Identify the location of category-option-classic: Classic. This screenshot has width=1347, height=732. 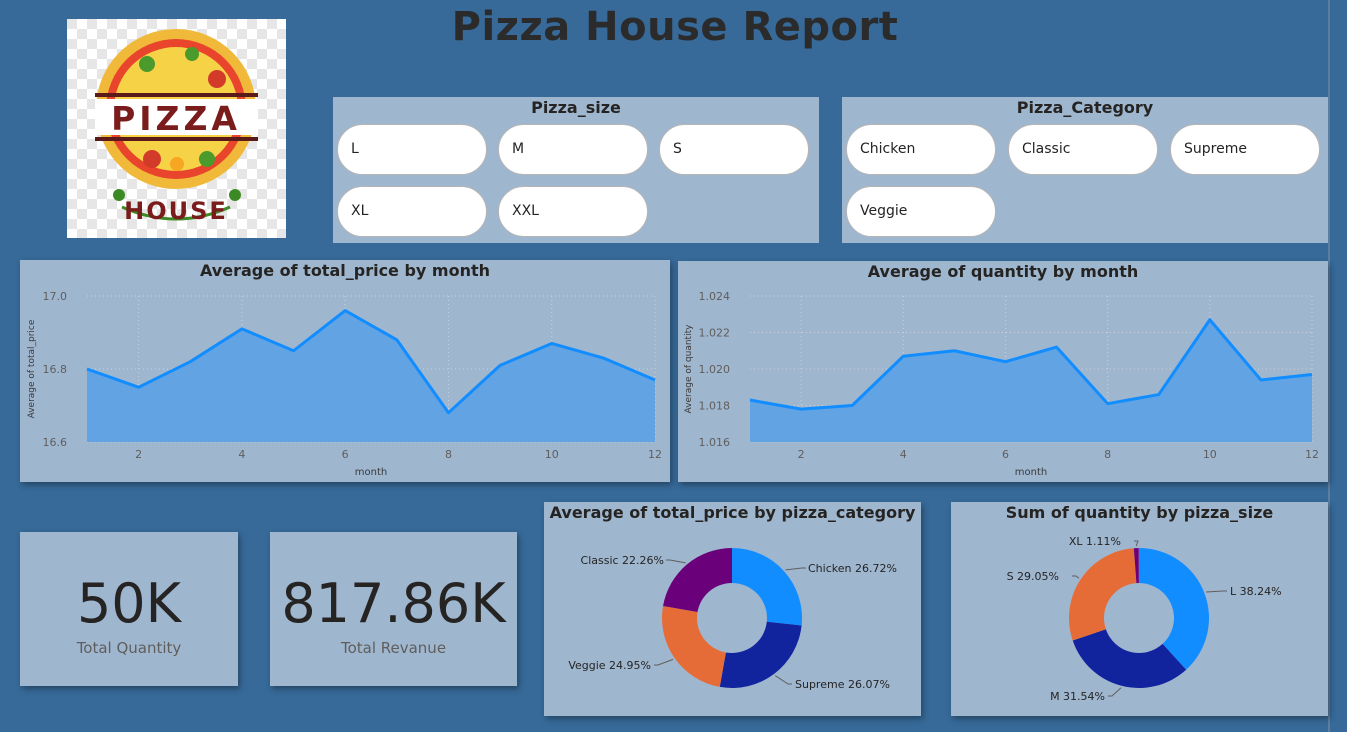
(1083, 149).